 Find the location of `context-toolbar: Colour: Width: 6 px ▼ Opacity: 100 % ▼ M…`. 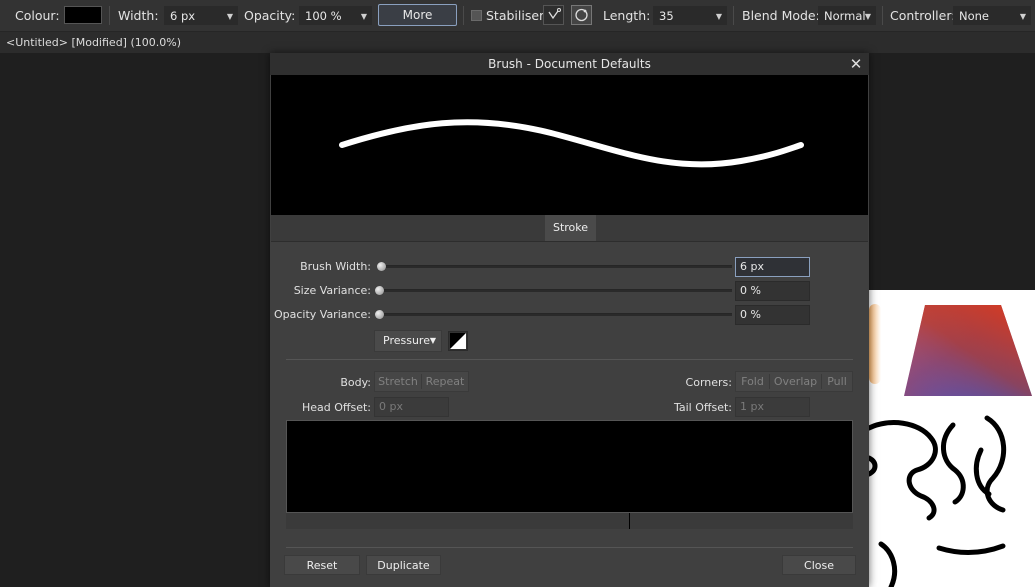

context-toolbar: Colour: Width: 6 px ▼ Opacity: 100 % ▼ M… is located at coordinates (517, 16).